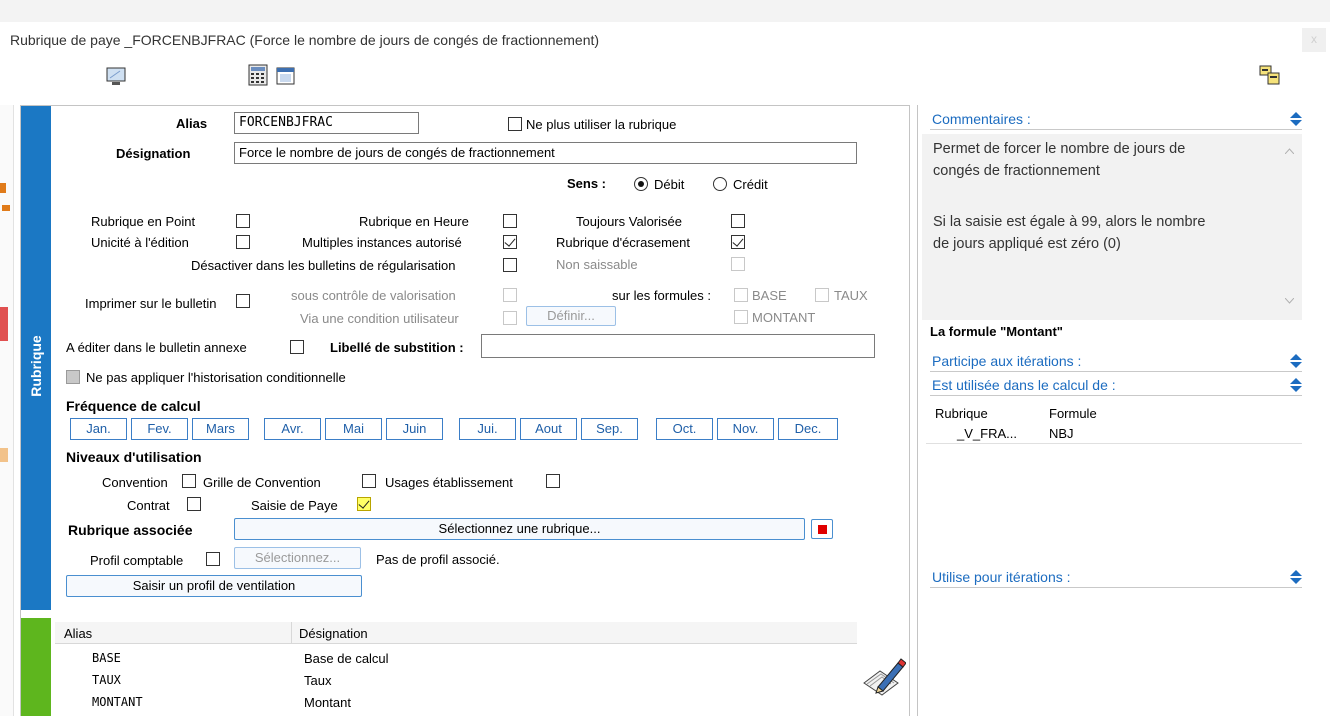 Image resolution: width=1330 pixels, height=716 pixels. Describe the element at coordinates (456, 633) in the screenshot. I see `formula-table-header: Alias Désignation` at that location.